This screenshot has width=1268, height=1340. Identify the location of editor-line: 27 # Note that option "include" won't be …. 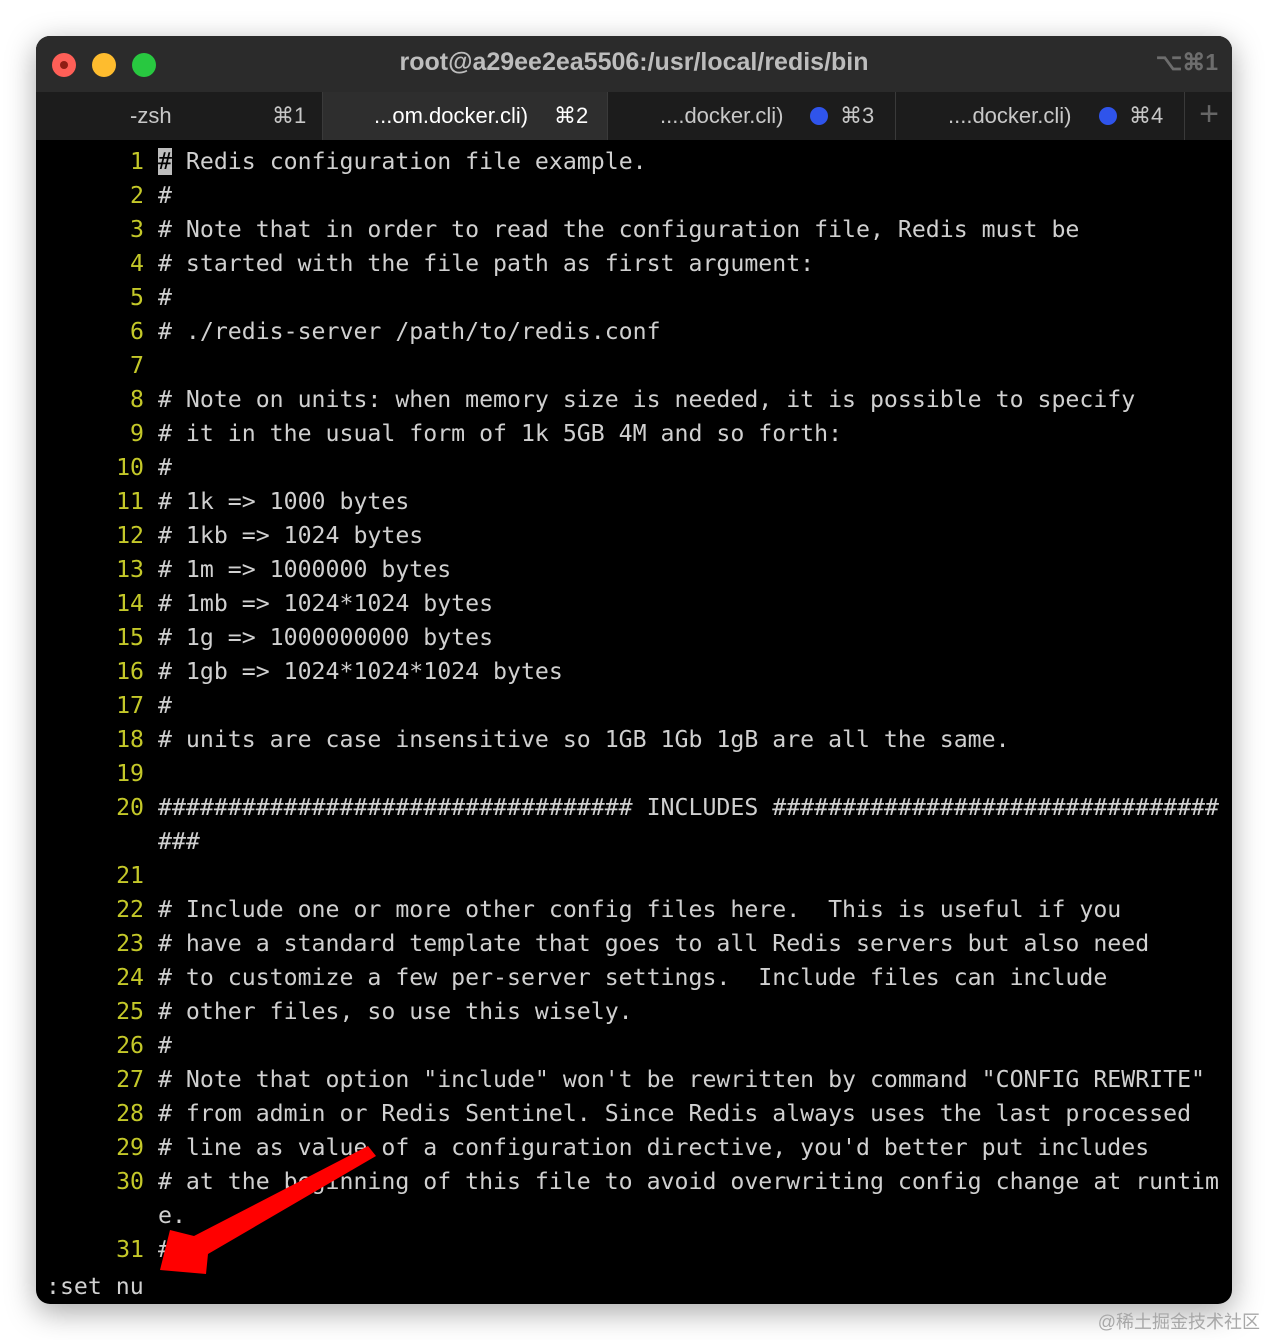
(634, 1080).